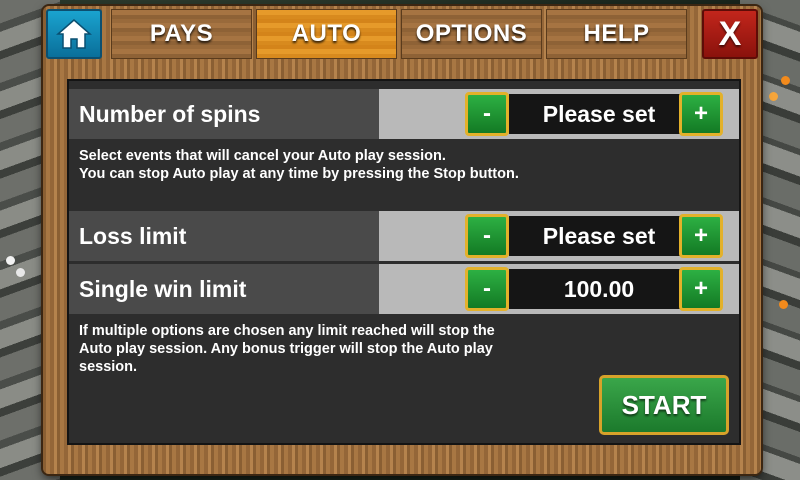  I want to click on single-win-limit-decrease-button: -, so click(487, 289).